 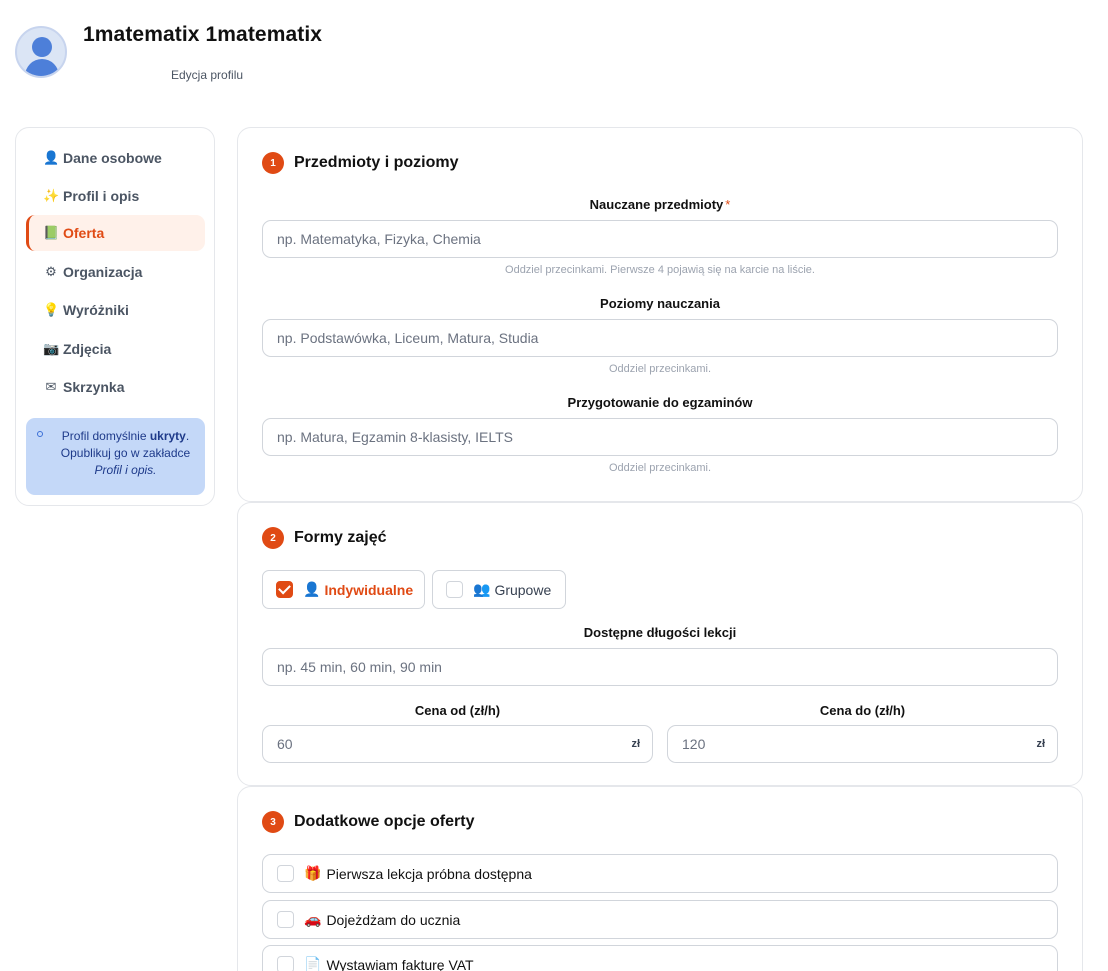 What do you see at coordinates (273, 538) in the screenshot?
I see `section-number-badge: 2` at bounding box center [273, 538].